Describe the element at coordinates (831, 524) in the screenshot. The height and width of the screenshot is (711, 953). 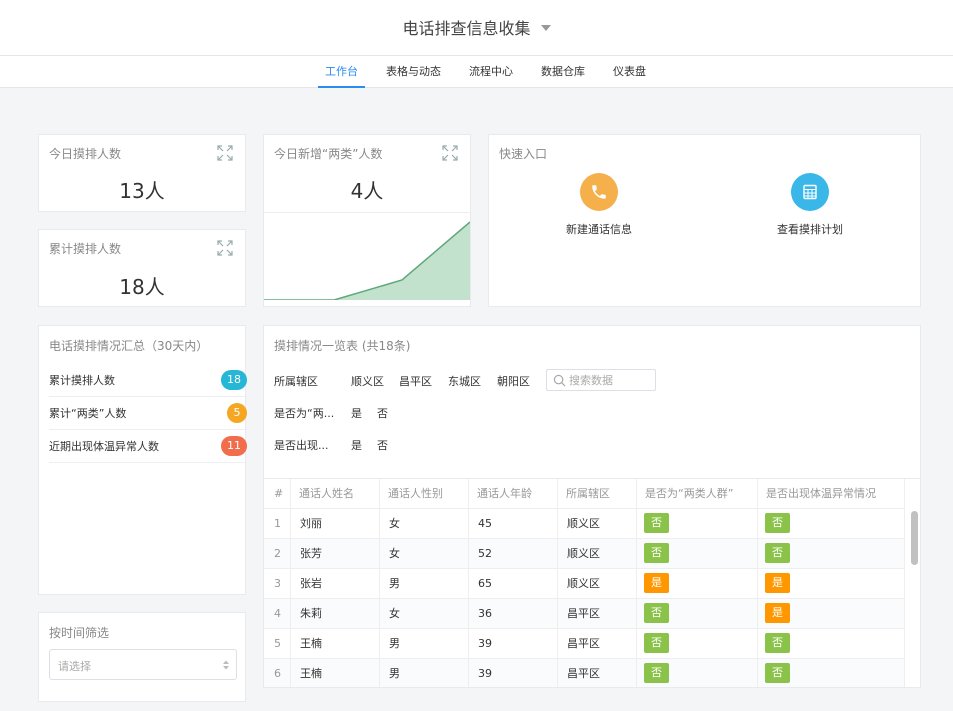
I see `cell-abnormal-temp: 否` at that location.